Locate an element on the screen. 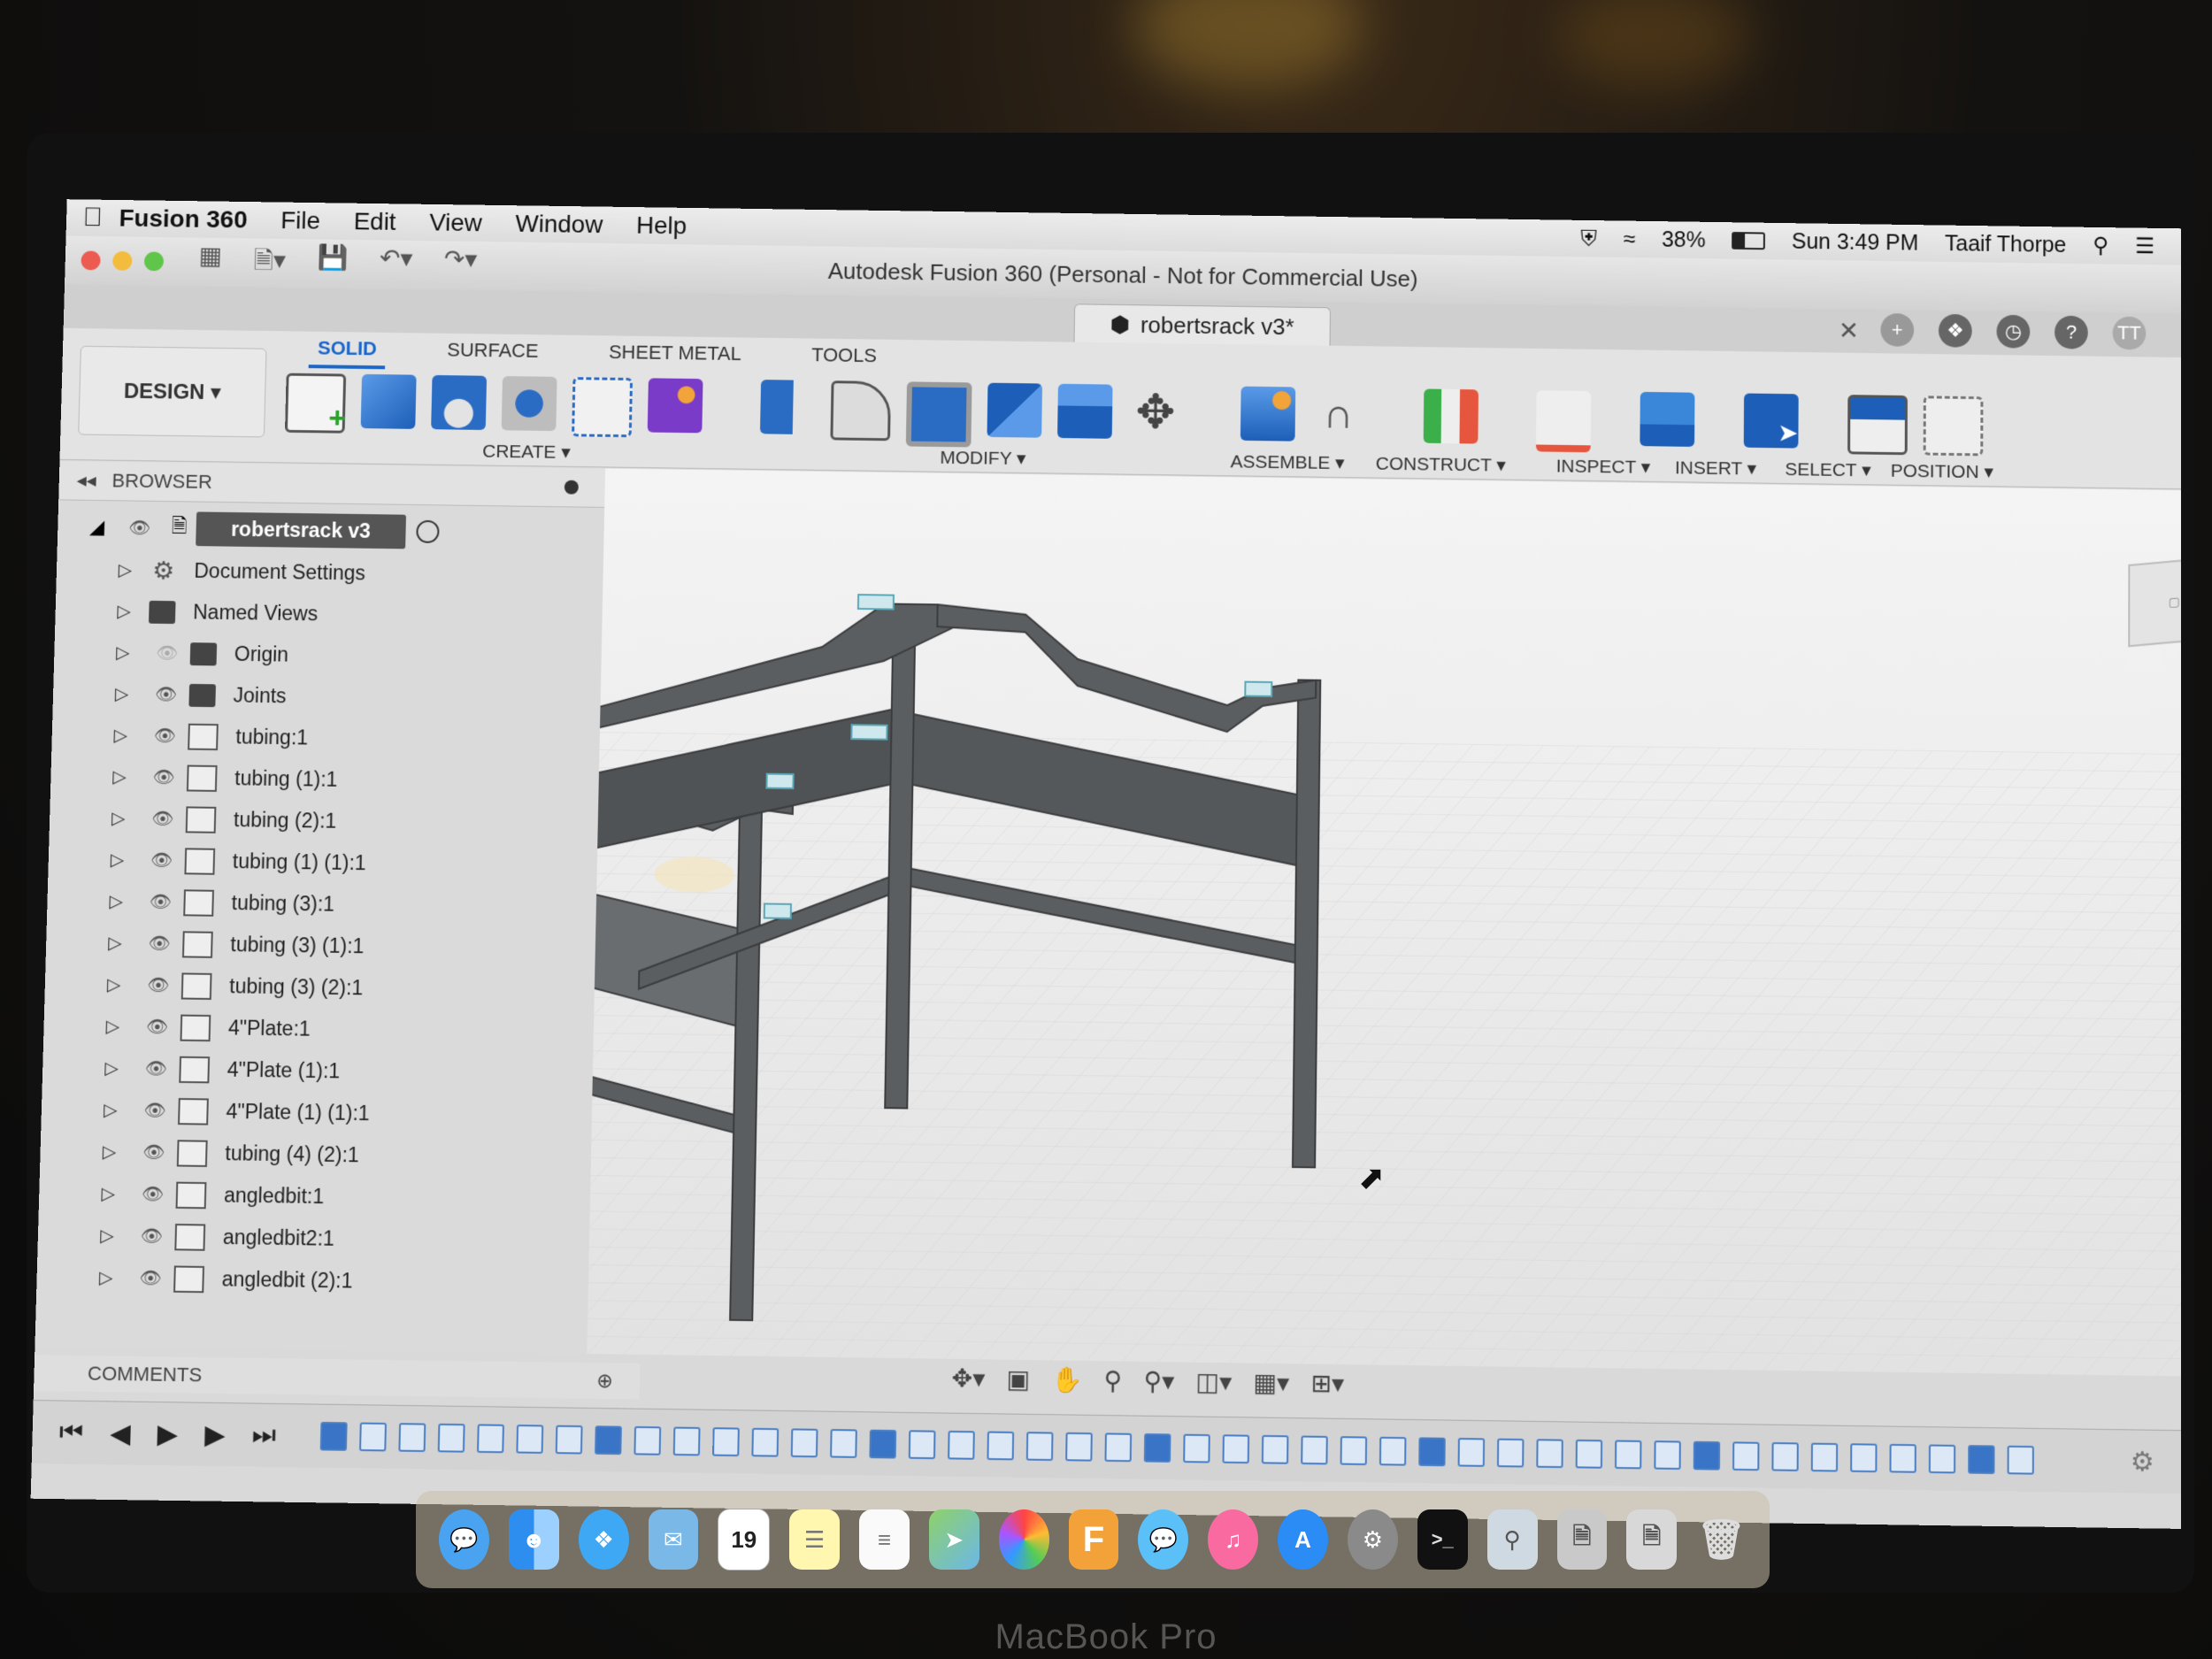  close-window-button is located at coordinates (91, 261).